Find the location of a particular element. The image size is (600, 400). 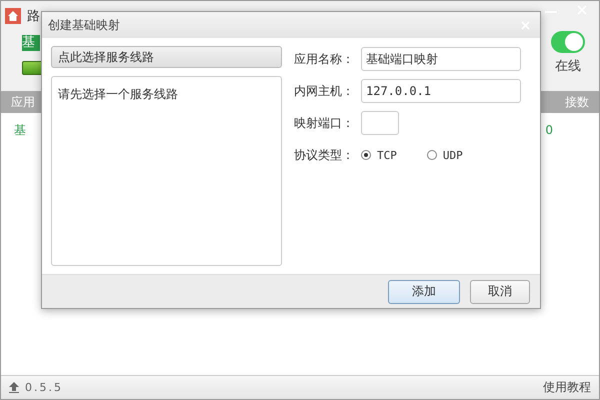

group-label: 基 is located at coordinates (31, 43).